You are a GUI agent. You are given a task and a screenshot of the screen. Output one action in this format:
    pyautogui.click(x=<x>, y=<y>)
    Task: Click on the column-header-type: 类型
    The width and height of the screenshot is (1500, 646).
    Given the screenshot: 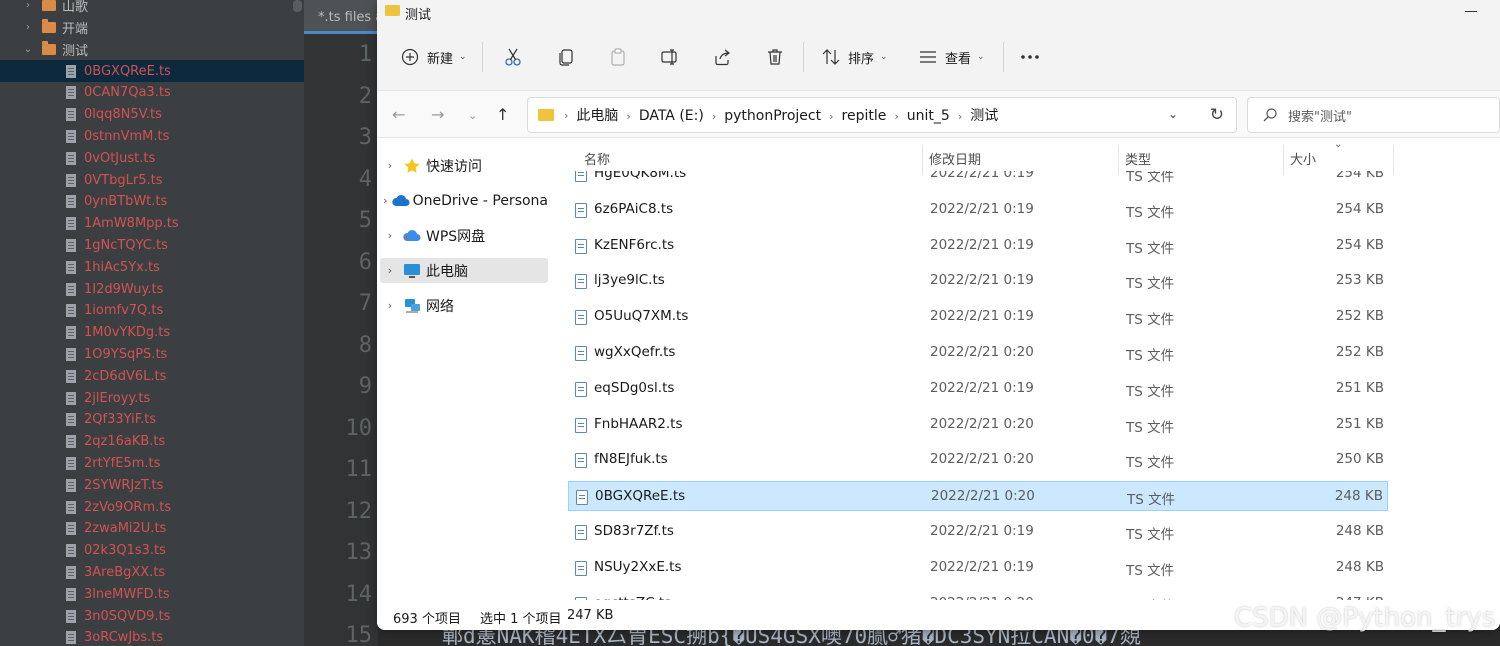 What is the action you would take?
    pyautogui.click(x=1138, y=158)
    